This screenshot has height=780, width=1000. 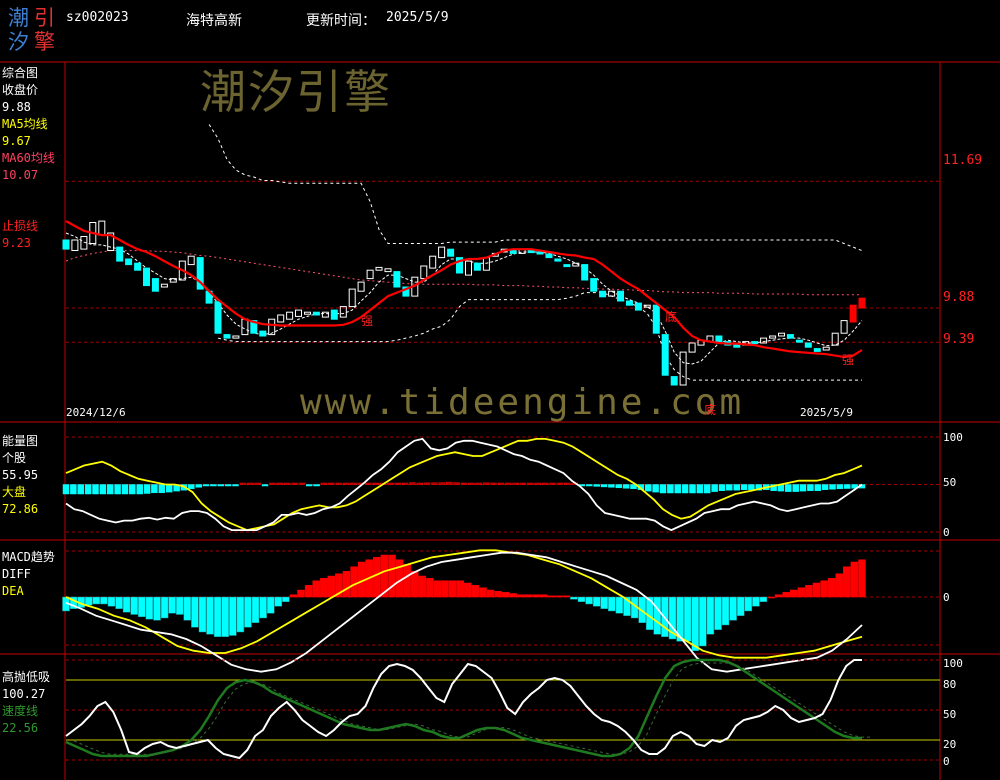 I want to click on stock-energy-label: 个股, so click(x=14, y=458).